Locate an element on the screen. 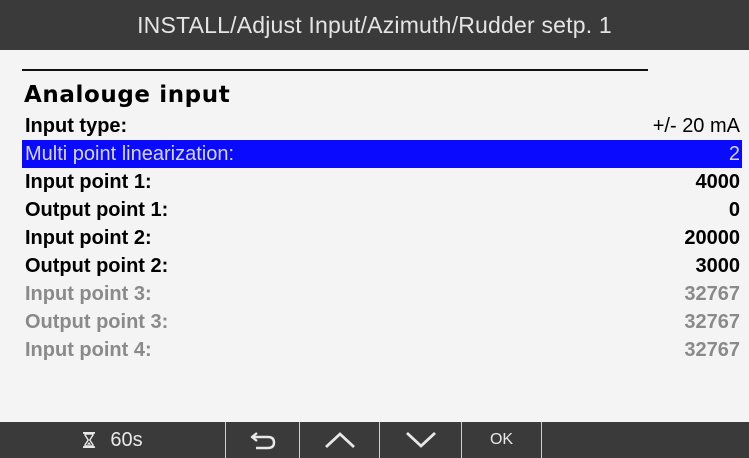  setting-label: Input point 2: is located at coordinates (88, 237).